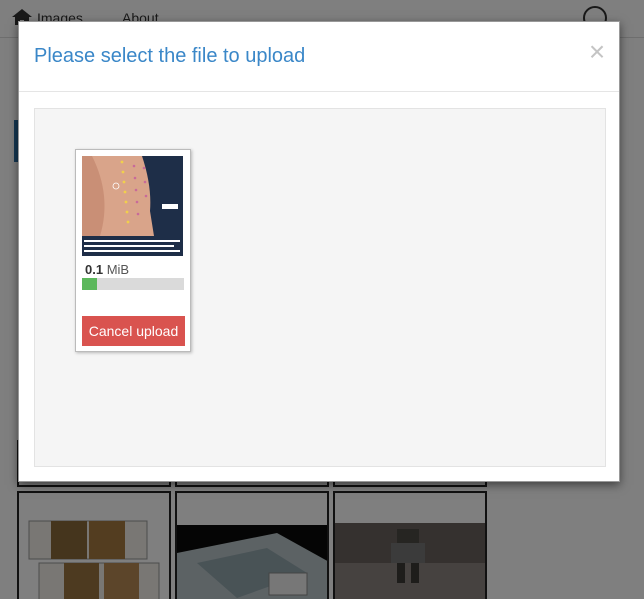  What do you see at coordinates (94, 269) in the screenshot?
I see `file-size-value: 0.1` at bounding box center [94, 269].